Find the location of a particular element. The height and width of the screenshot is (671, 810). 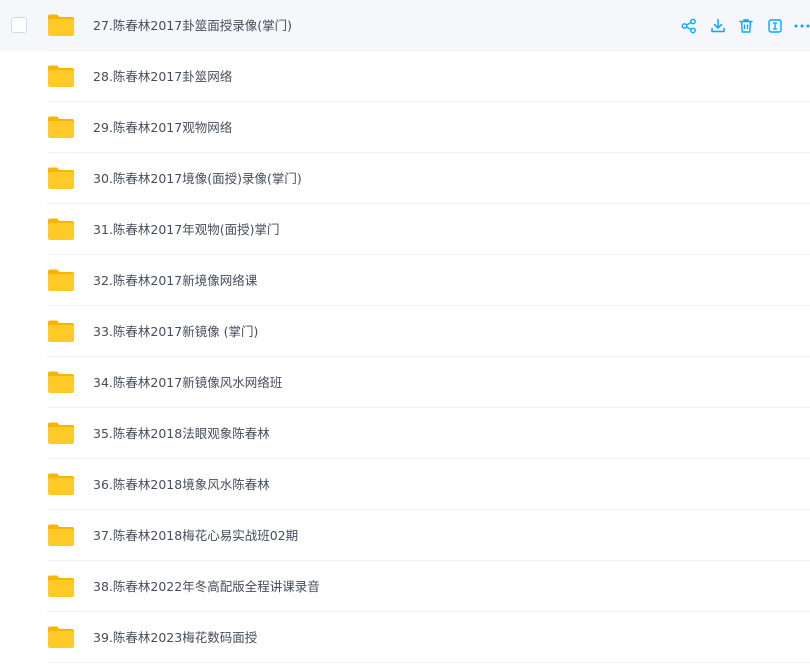

file-row: 28.陈春林2017卦筮网络 is located at coordinates (405, 76).